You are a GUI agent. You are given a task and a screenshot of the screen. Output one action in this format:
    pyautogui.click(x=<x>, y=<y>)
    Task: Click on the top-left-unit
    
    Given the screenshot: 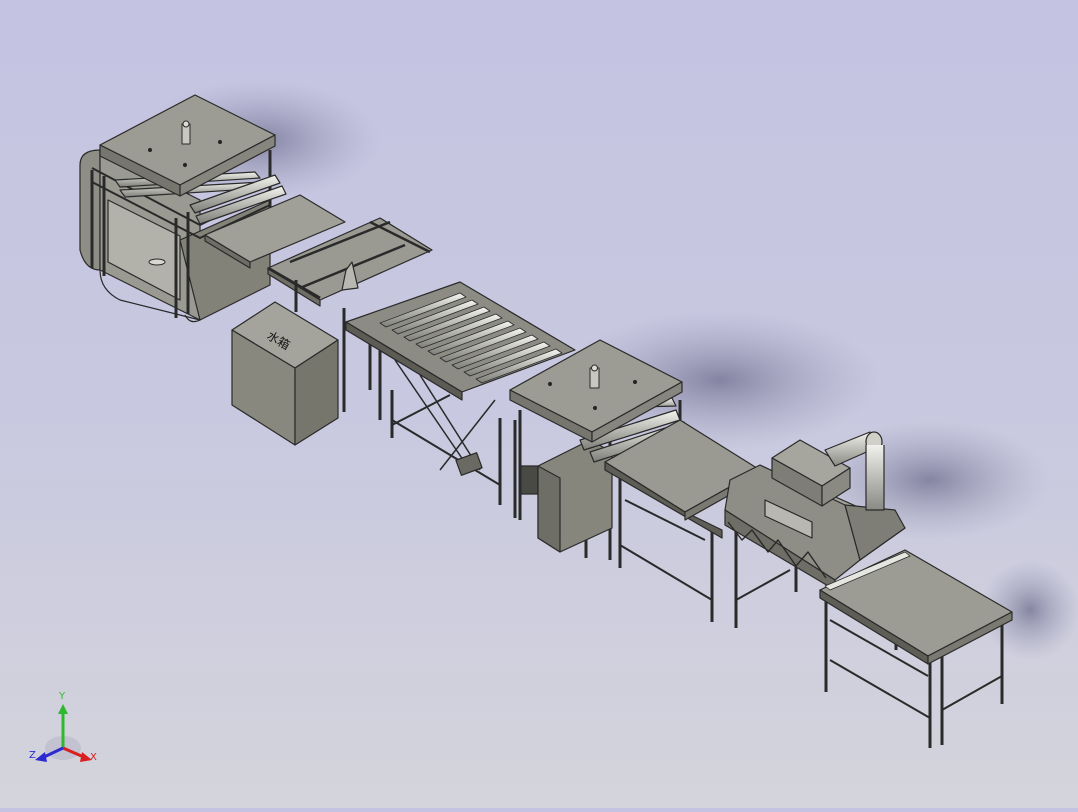 What is the action you would take?
    pyautogui.click(x=183, y=208)
    